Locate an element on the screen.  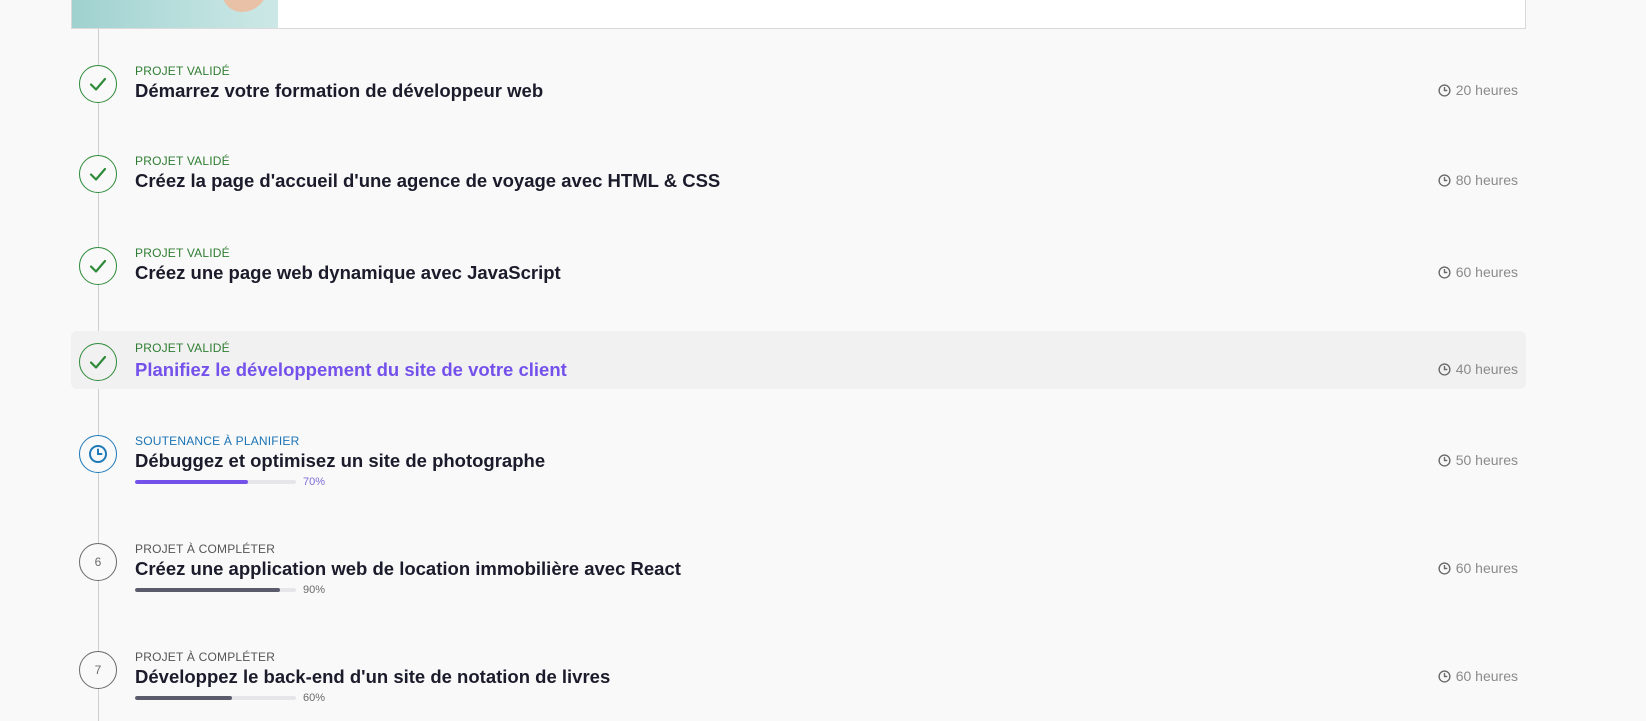
duration-label: 80 heures is located at coordinates (1486, 180).